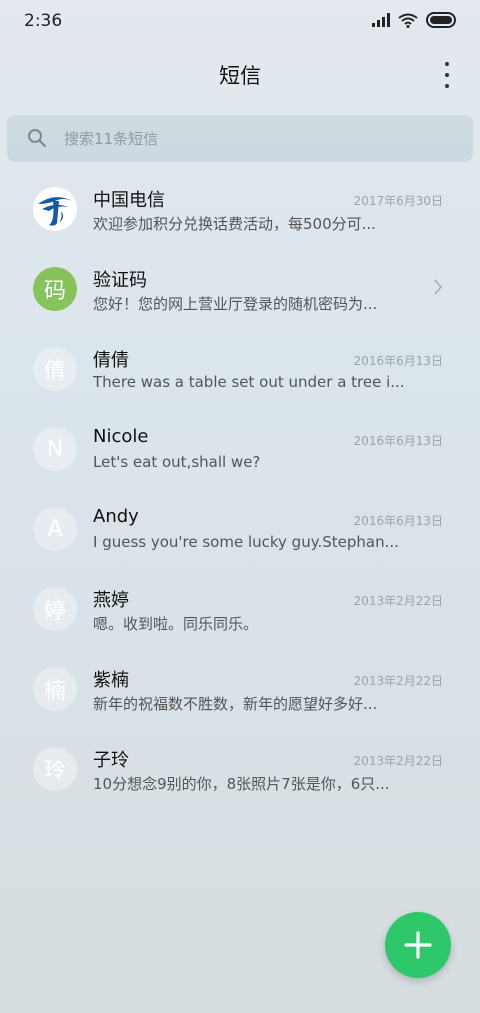  I want to click on new-message-button, so click(418, 945).